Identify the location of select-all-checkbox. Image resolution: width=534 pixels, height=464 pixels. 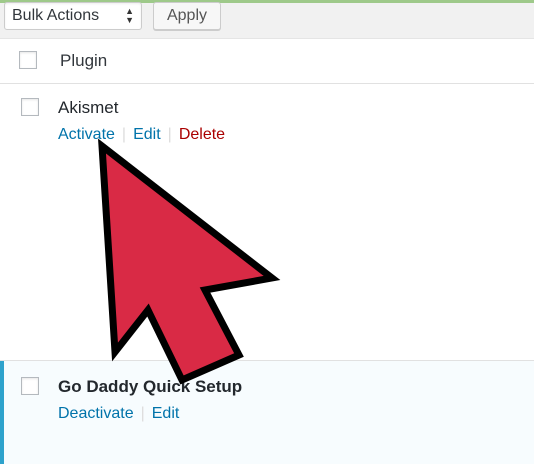
(28, 60).